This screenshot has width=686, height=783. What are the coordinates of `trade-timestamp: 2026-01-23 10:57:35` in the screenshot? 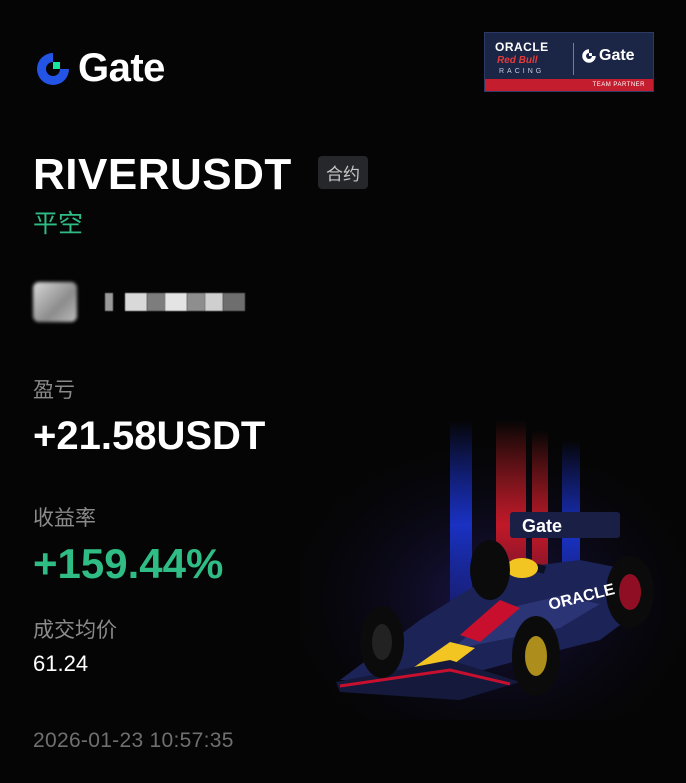 It's located at (133, 740).